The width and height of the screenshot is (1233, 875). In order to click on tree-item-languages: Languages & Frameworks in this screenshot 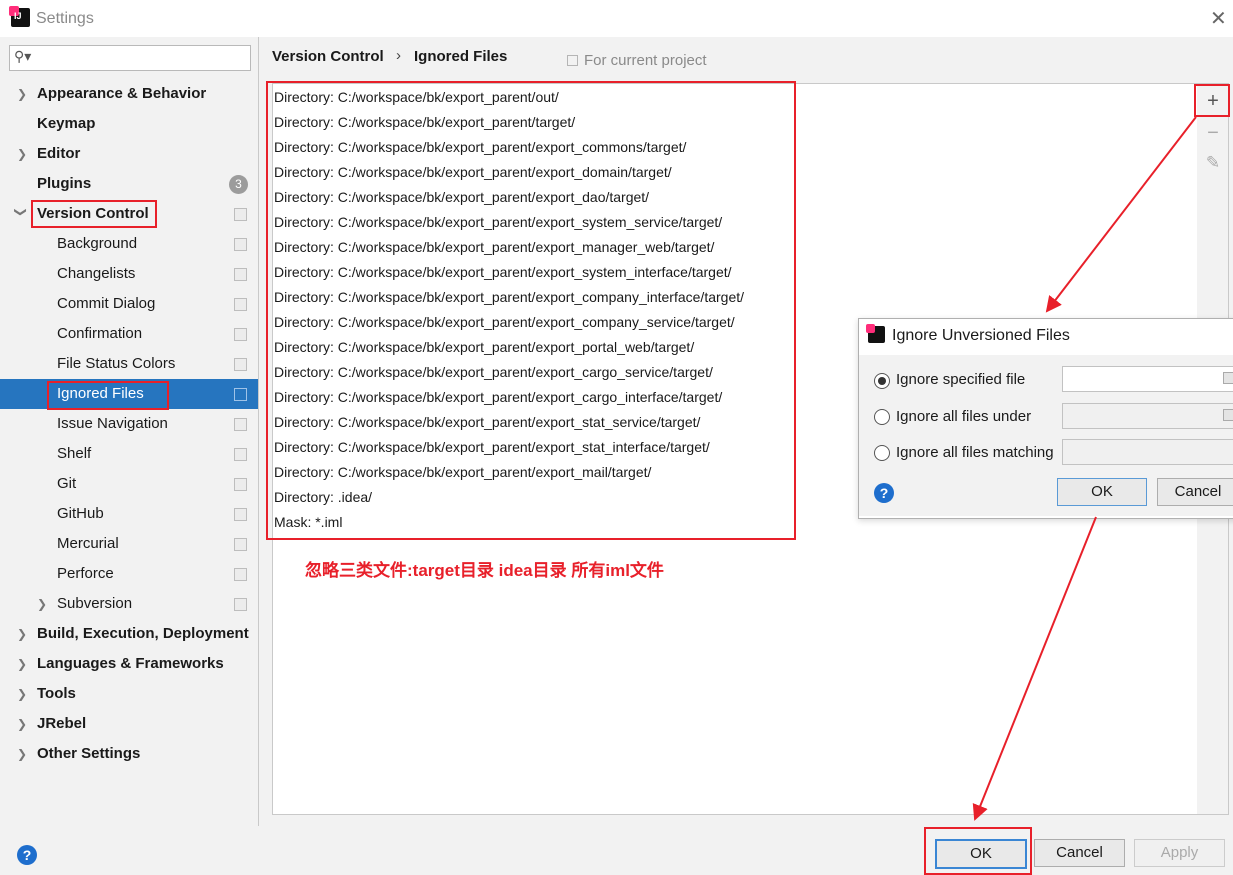, I will do `click(130, 664)`.